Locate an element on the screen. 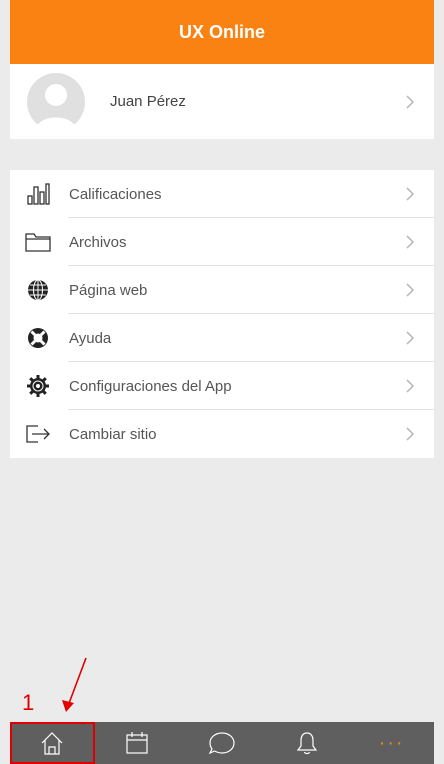 Image resolution: width=444 pixels, height=764 pixels. tab-more: ··· is located at coordinates (391, 743).